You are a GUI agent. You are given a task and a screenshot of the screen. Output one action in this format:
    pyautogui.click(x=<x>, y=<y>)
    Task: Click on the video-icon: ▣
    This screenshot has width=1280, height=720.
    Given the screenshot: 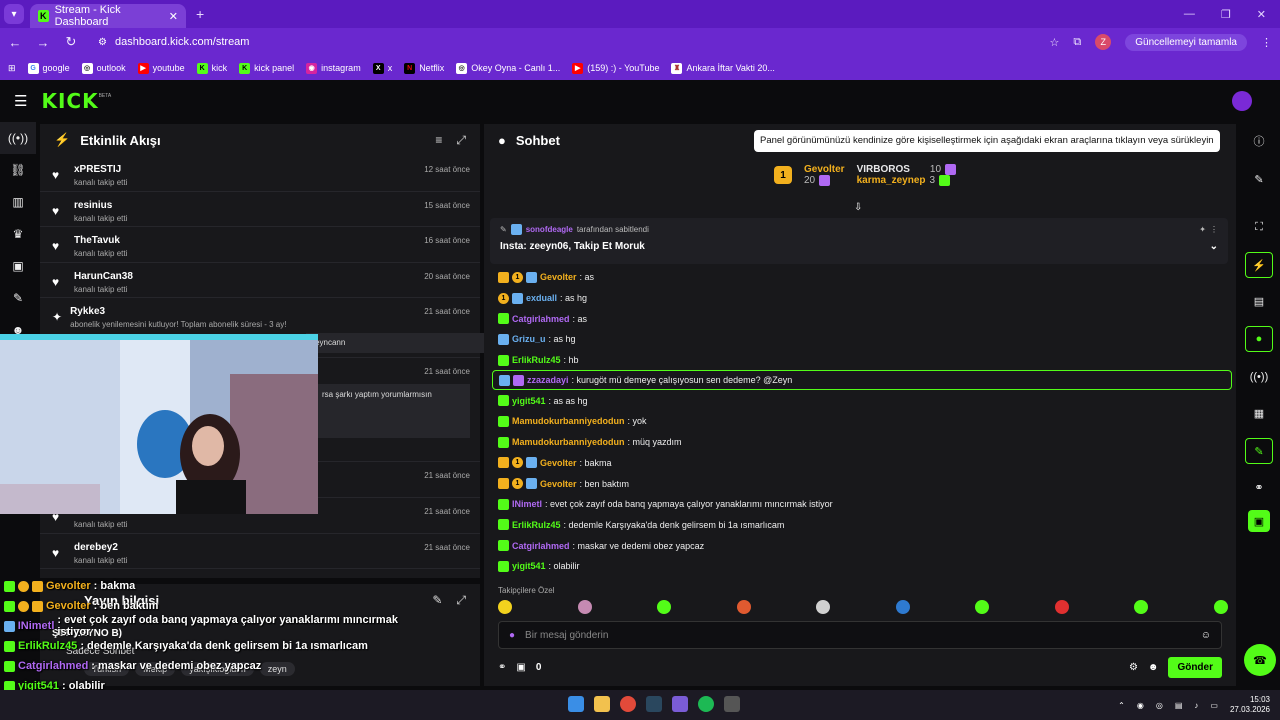 What is the action you would take?
    pyautogui.click(x=18, y=266)
    